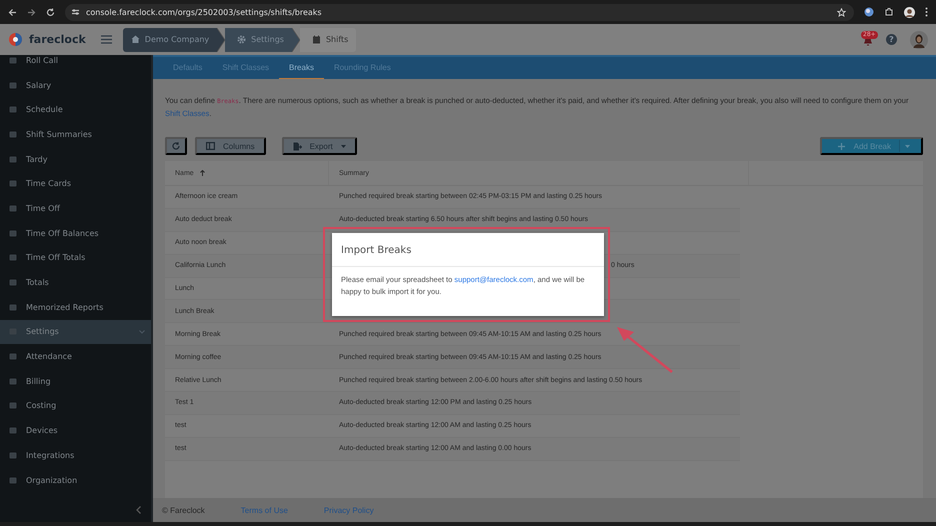  I want to click on sidebar-item: Costing, so click(75, 406).